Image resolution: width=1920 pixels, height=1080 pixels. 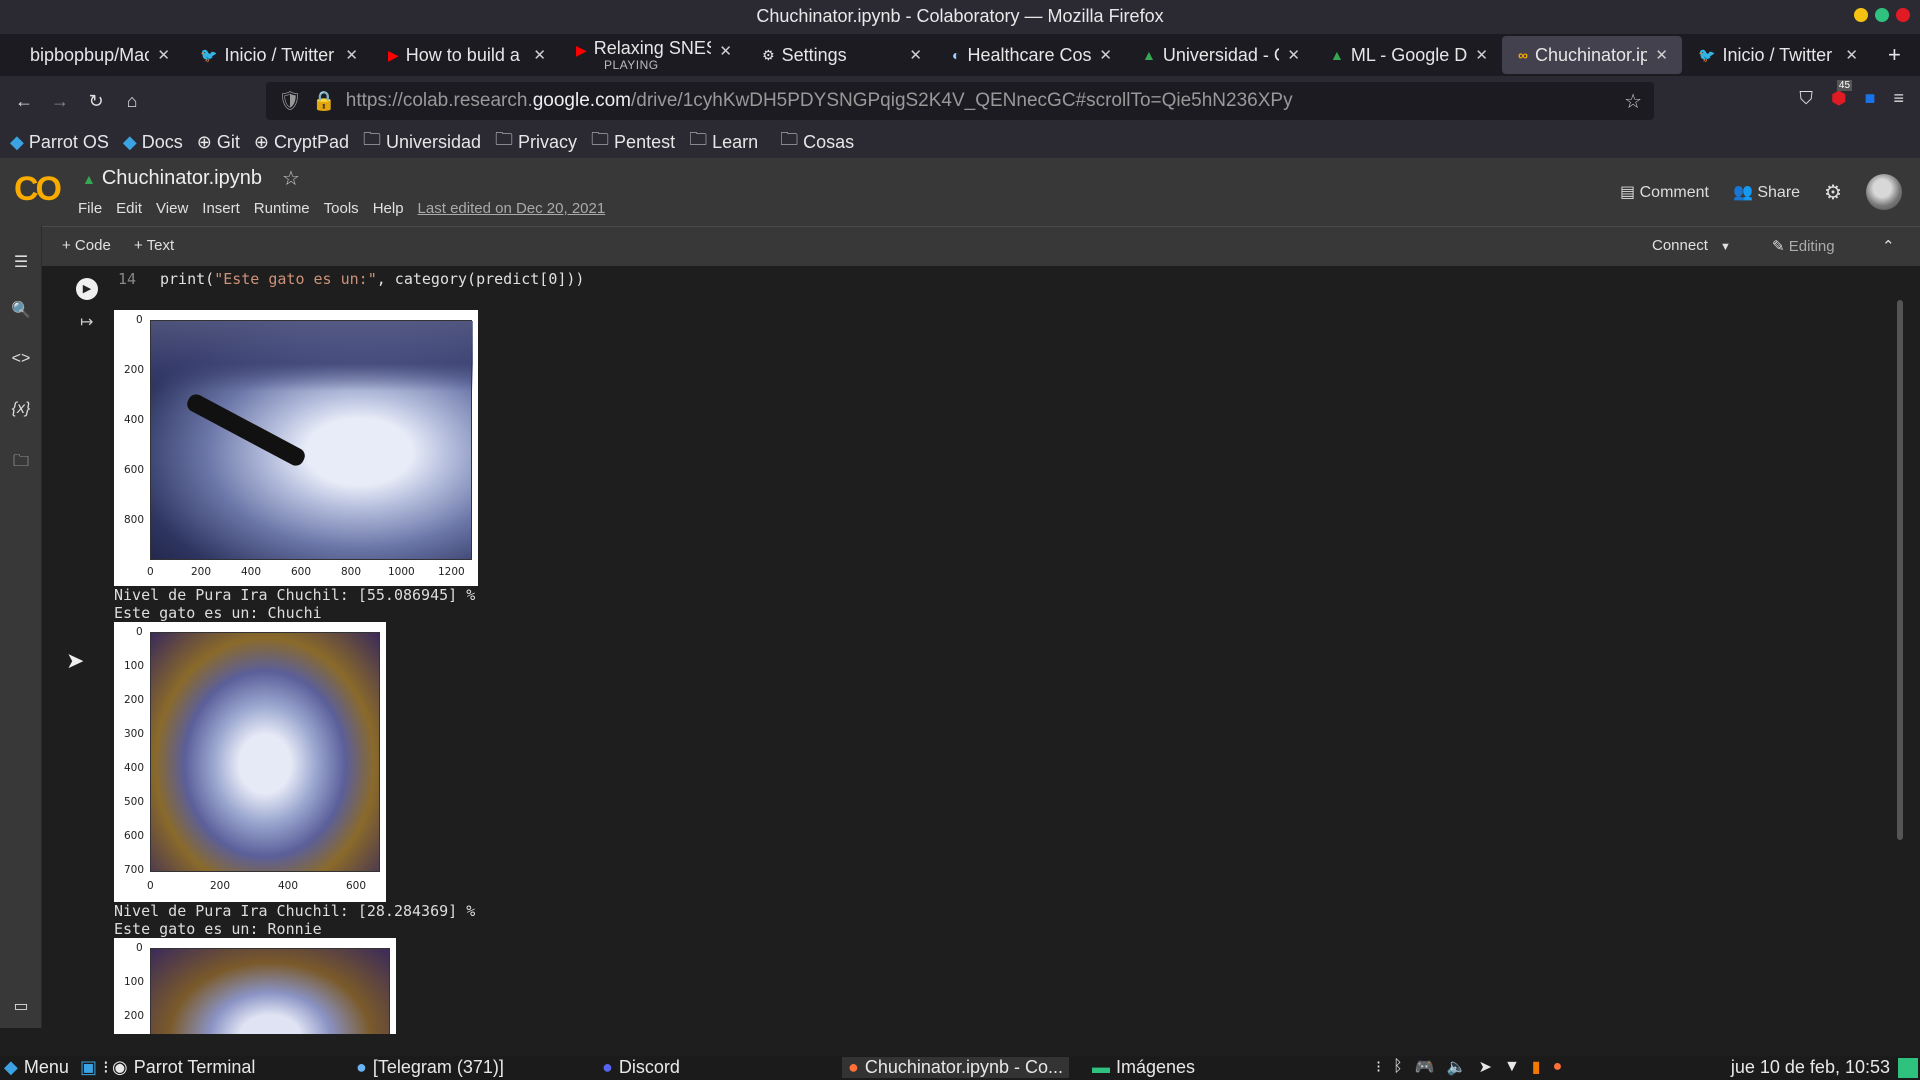 What do you see at coordinates (641, 1067) in the screenshot?
I see `task-discord: ● Discord` at bounding box center [641, 1067].